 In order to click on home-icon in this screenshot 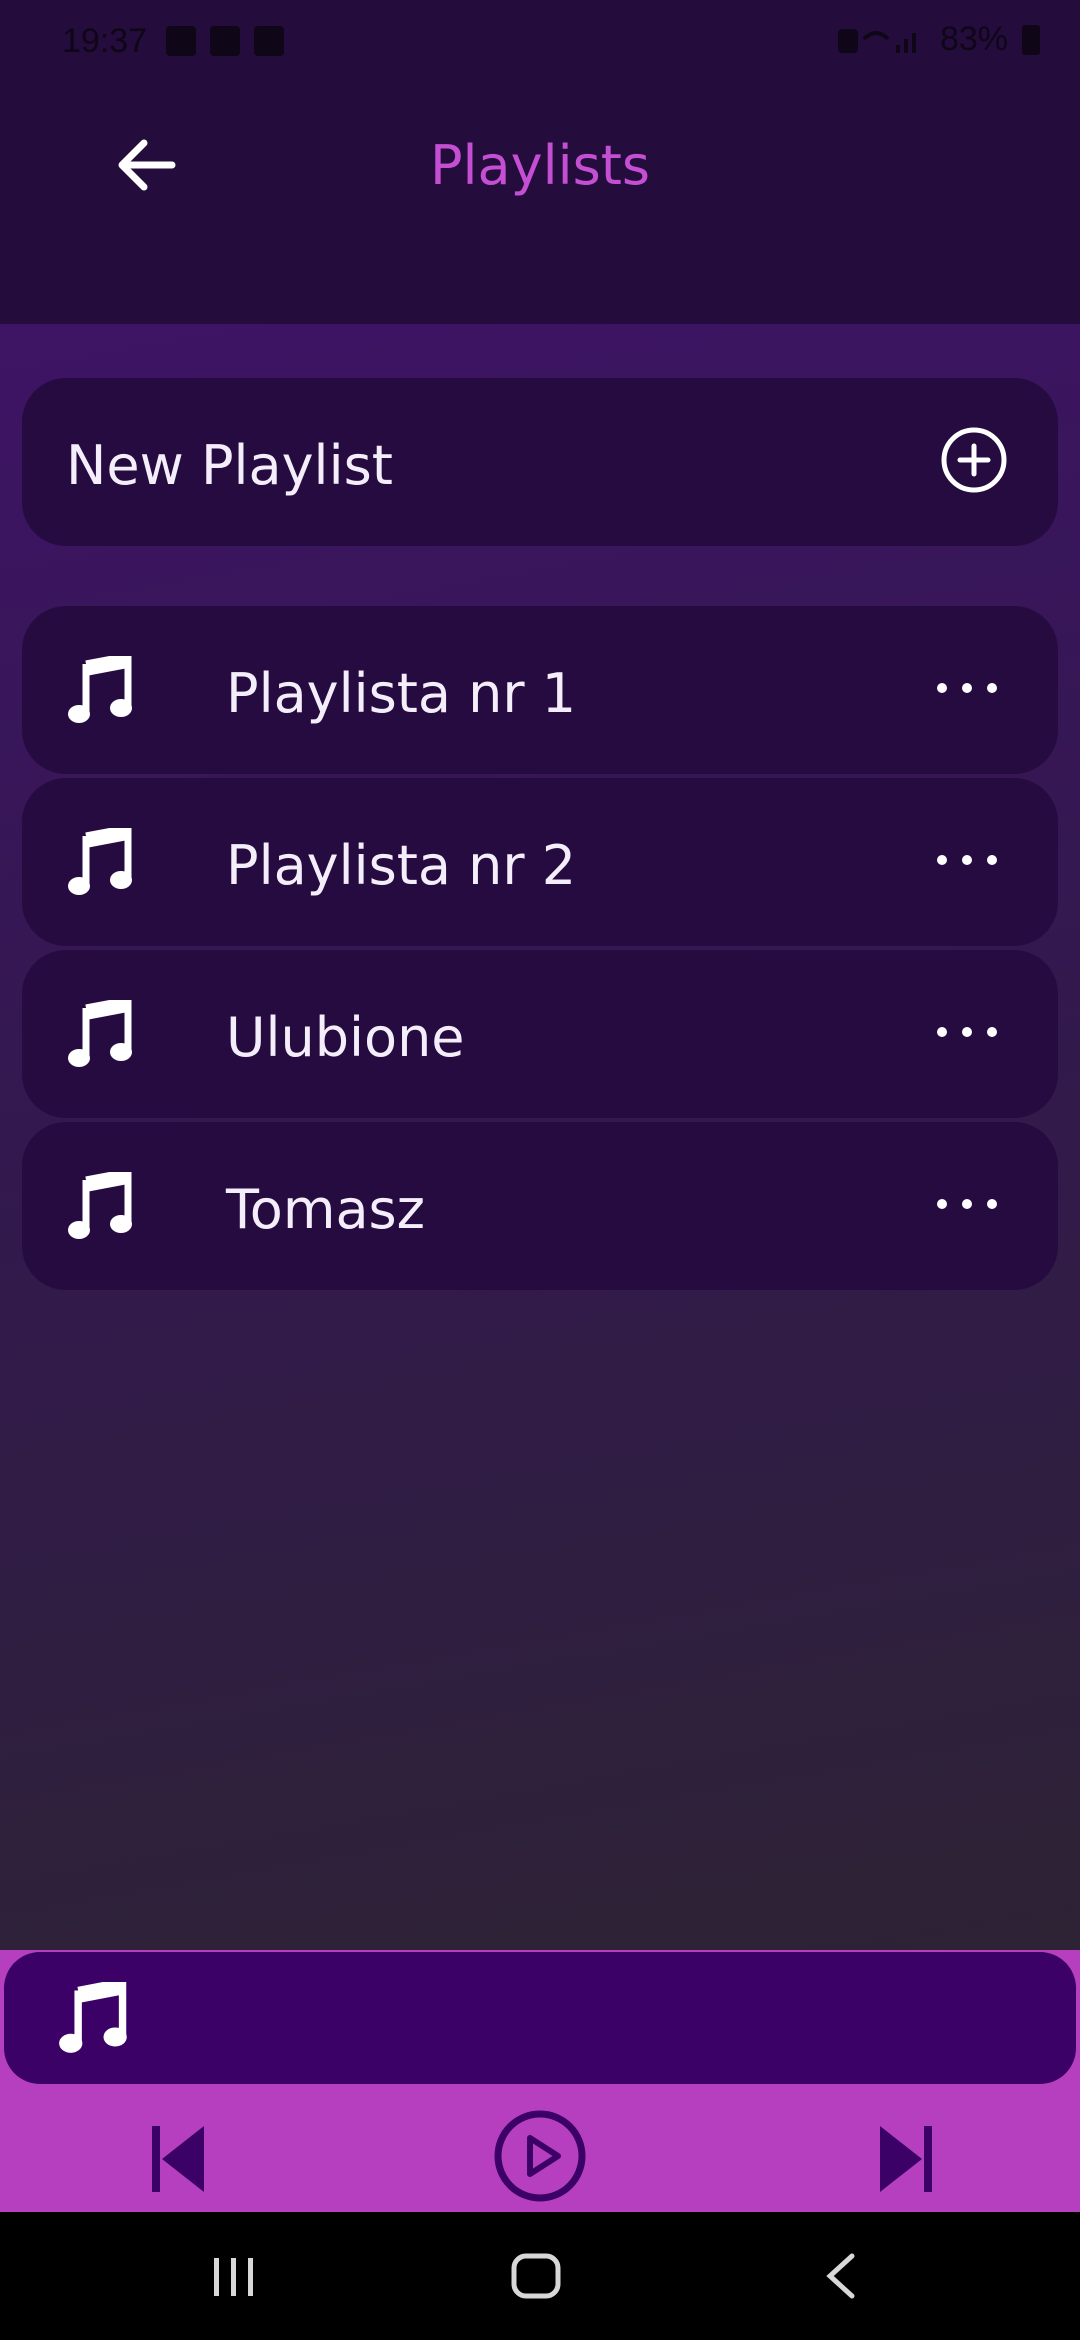, I will do `click(537, 2276)`.